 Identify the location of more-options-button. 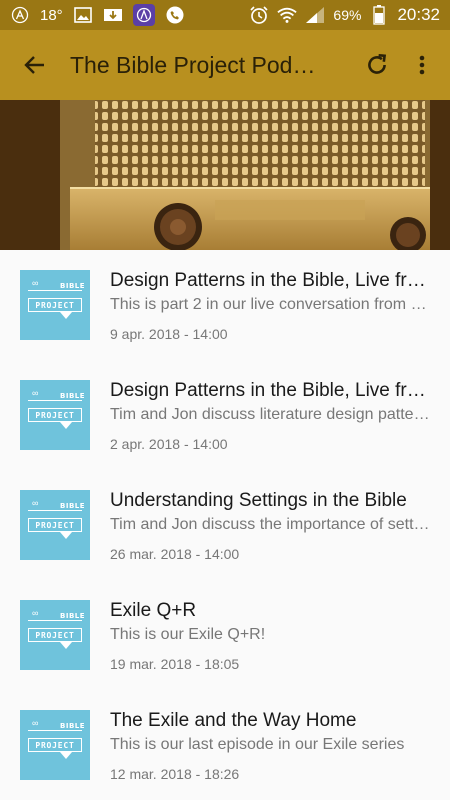
(422, 65).